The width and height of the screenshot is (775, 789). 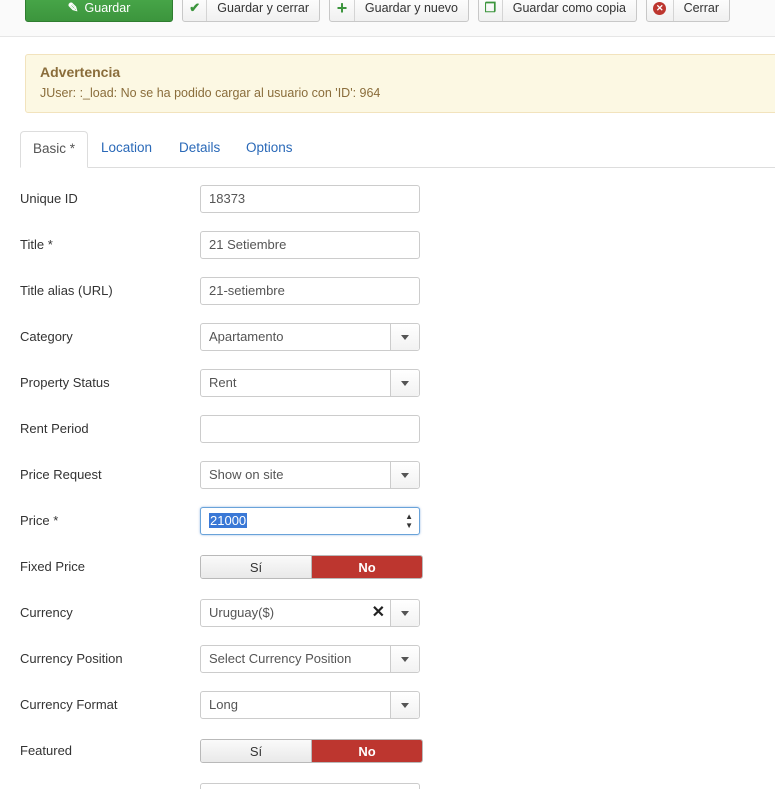 I want to click on row-category: Category Apartamento, so click(x=230, y=337).